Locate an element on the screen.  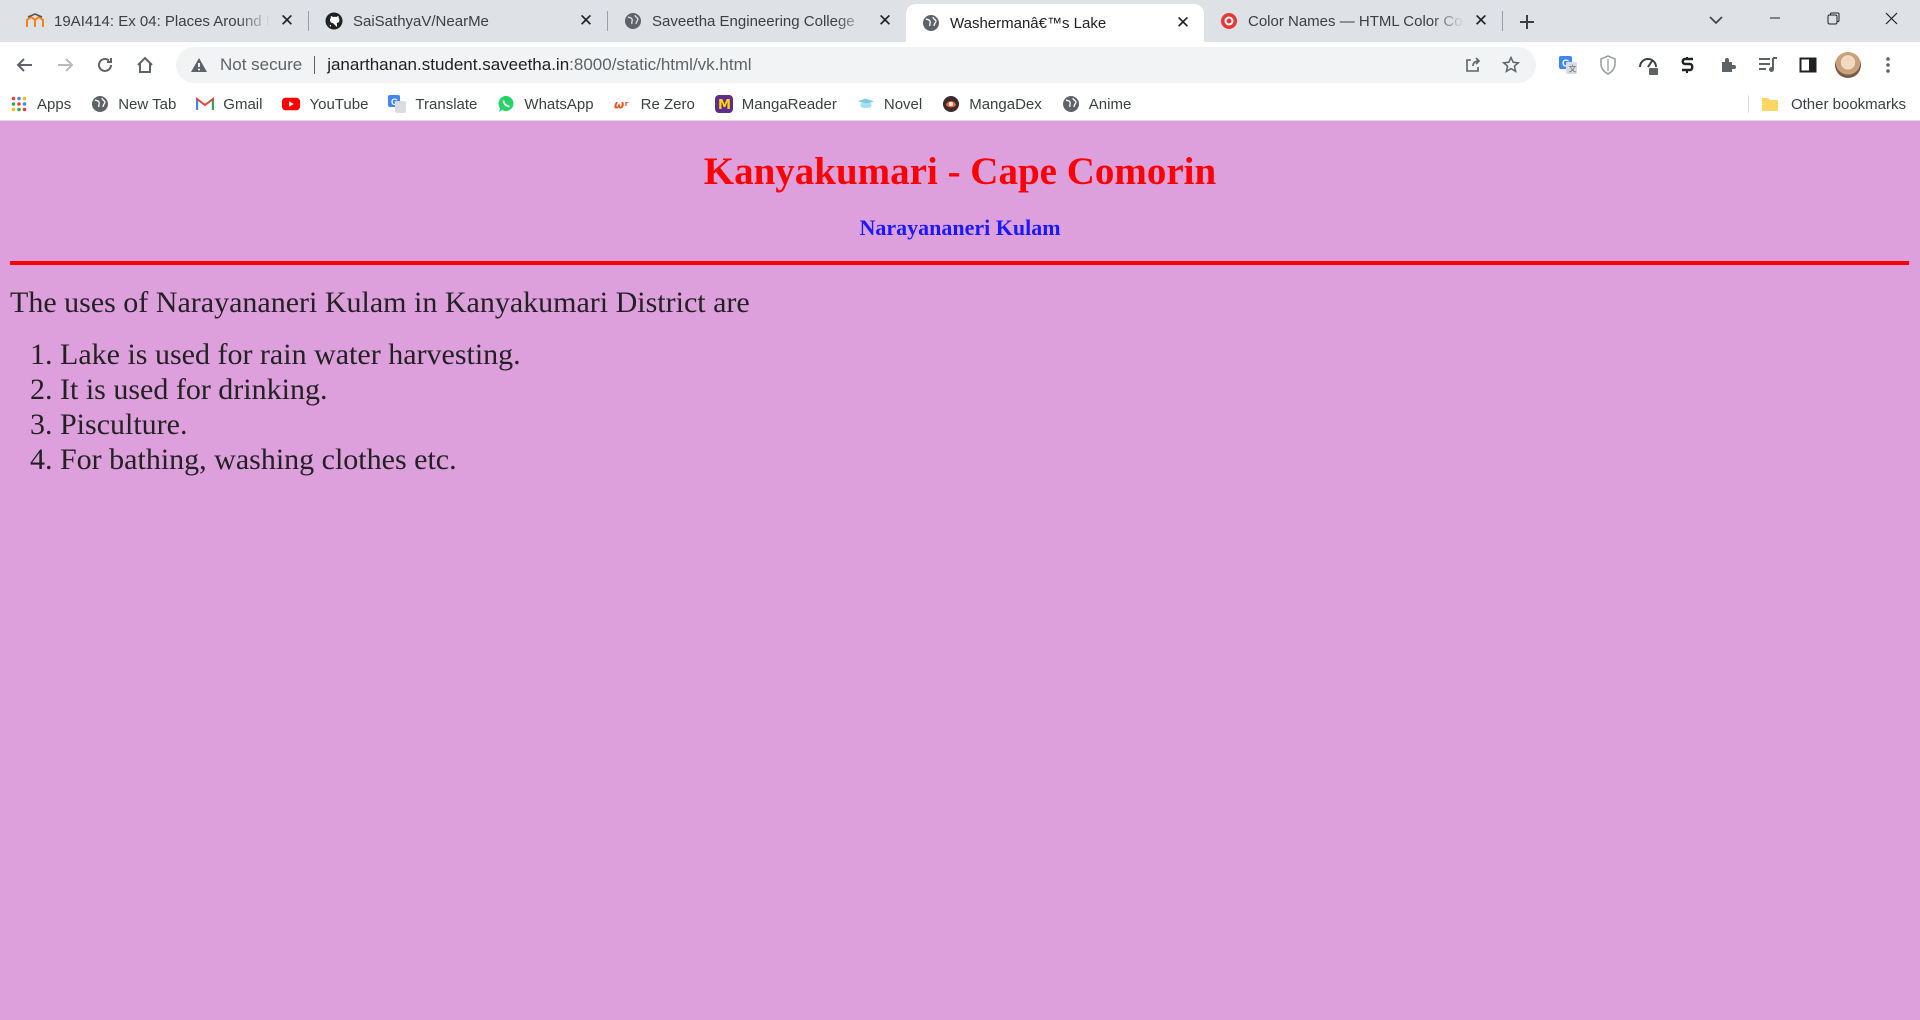
bookmark-label: Apps is located at coordinates (54, 104).